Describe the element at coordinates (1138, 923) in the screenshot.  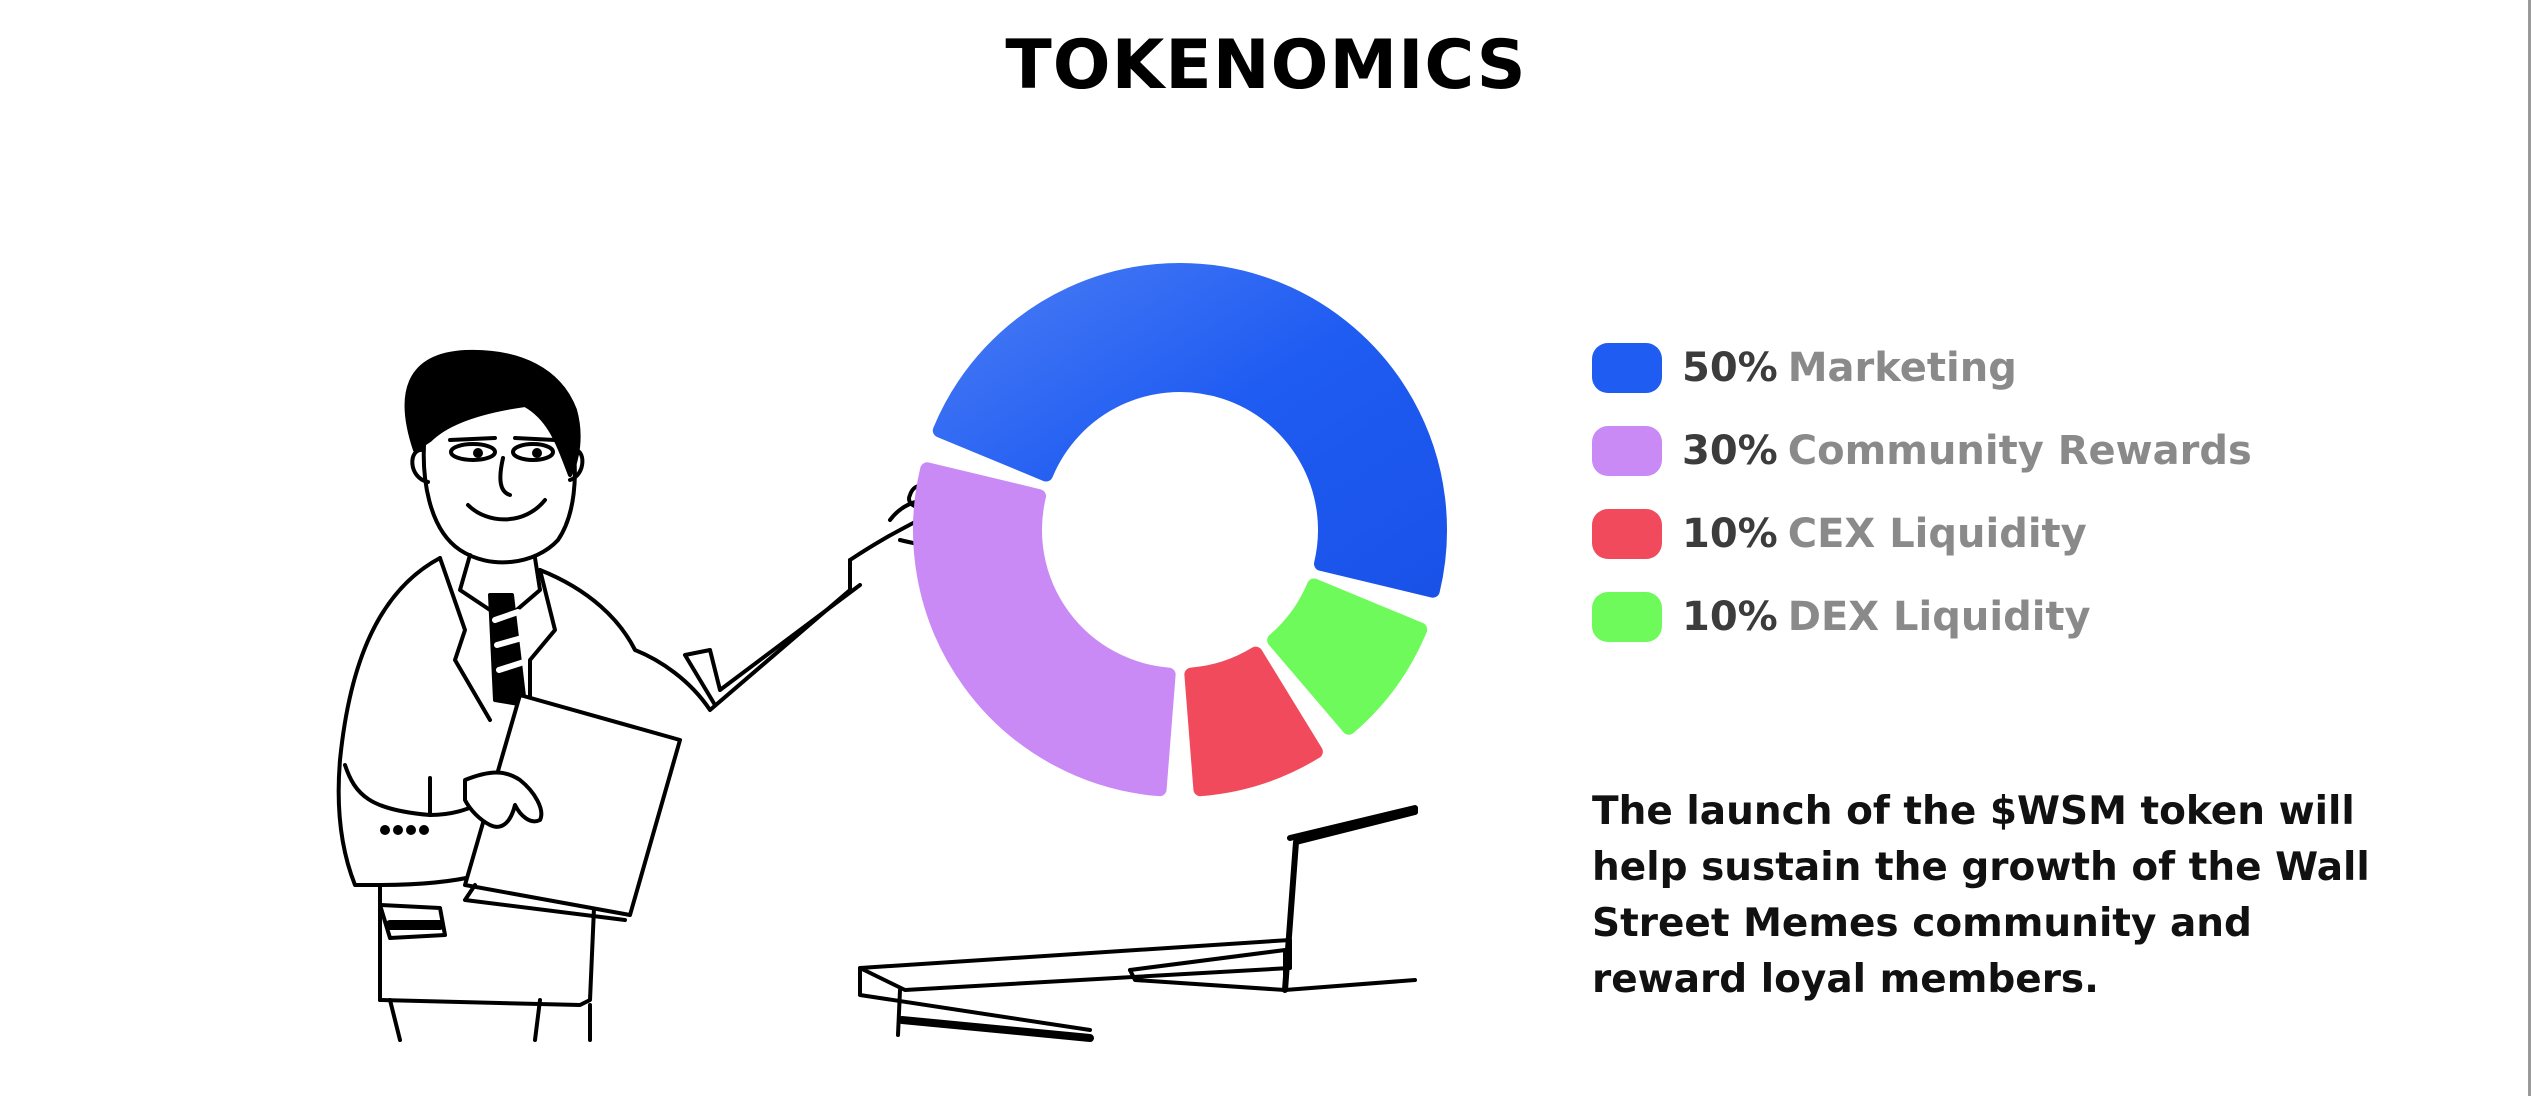
I see `laptop-desk-icon` at that location.